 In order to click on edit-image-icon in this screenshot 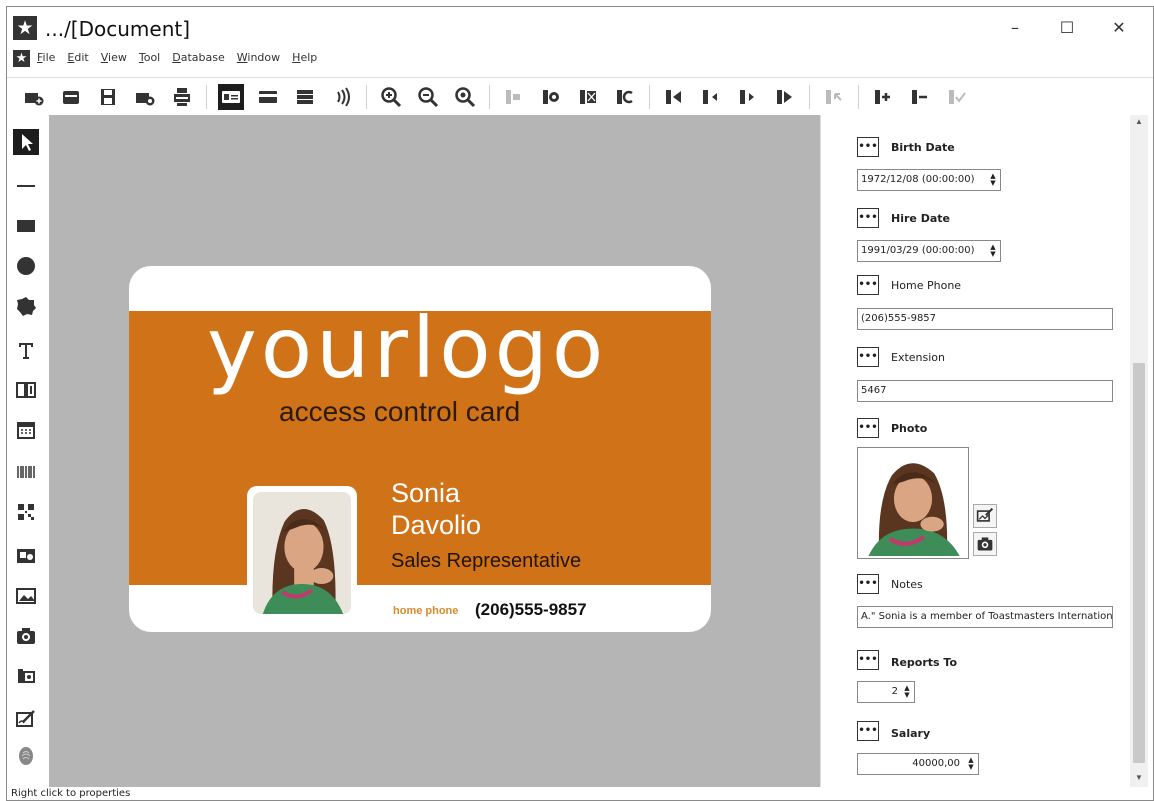, I will do `click(985, 514)`.